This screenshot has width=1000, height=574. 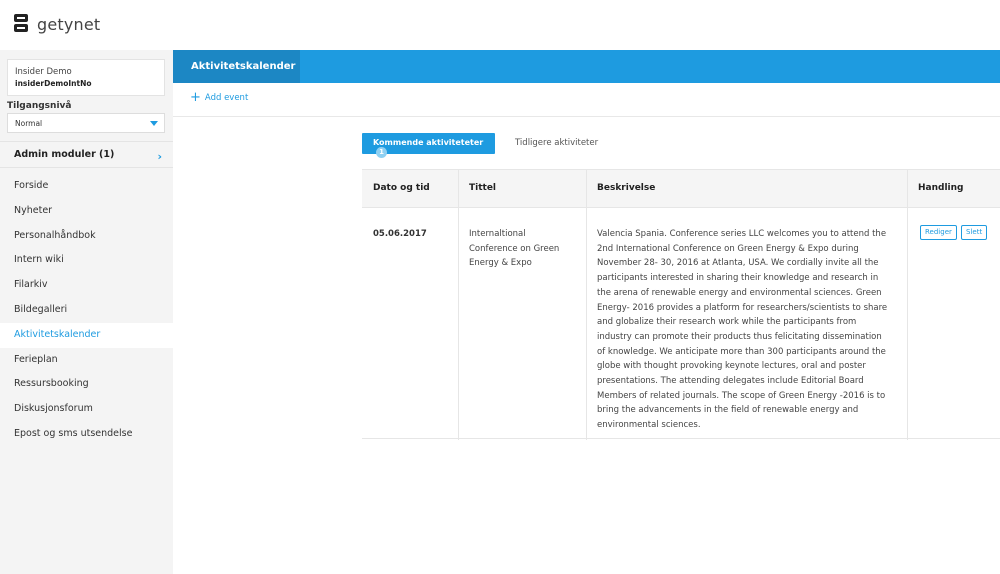 What do you see at coordinates (86, 384) in the screenshot?
I see `sidebar-item-ressursbooking: Ressursbooking` at bounding box center [86, 384].